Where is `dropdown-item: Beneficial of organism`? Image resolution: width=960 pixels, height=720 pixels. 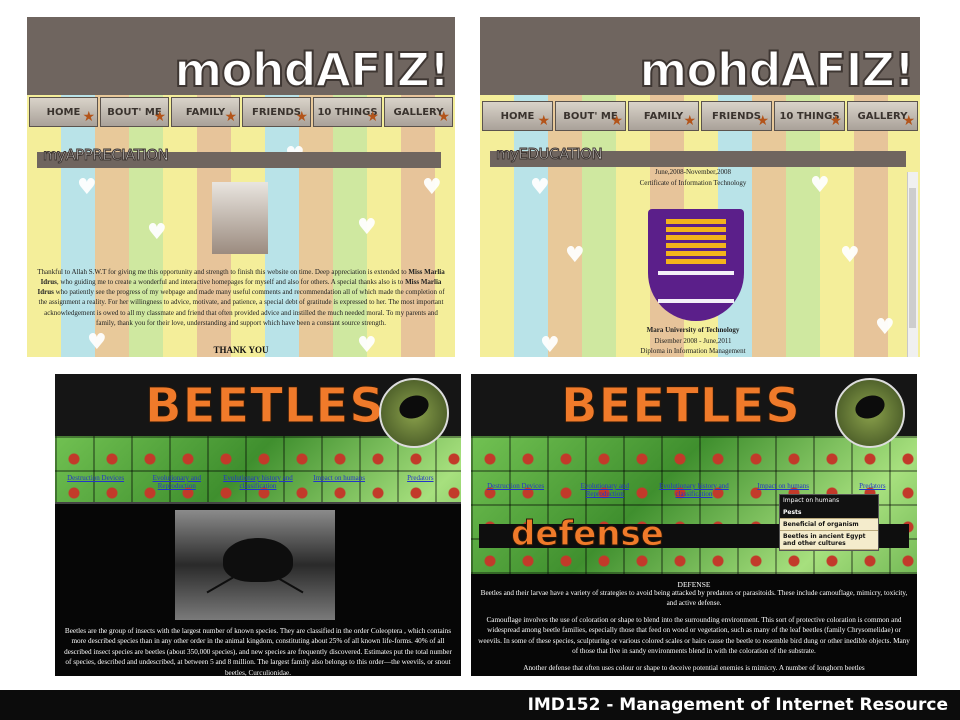
dropdown-item: Beneficial of organism is located at coordinates (829, 525).